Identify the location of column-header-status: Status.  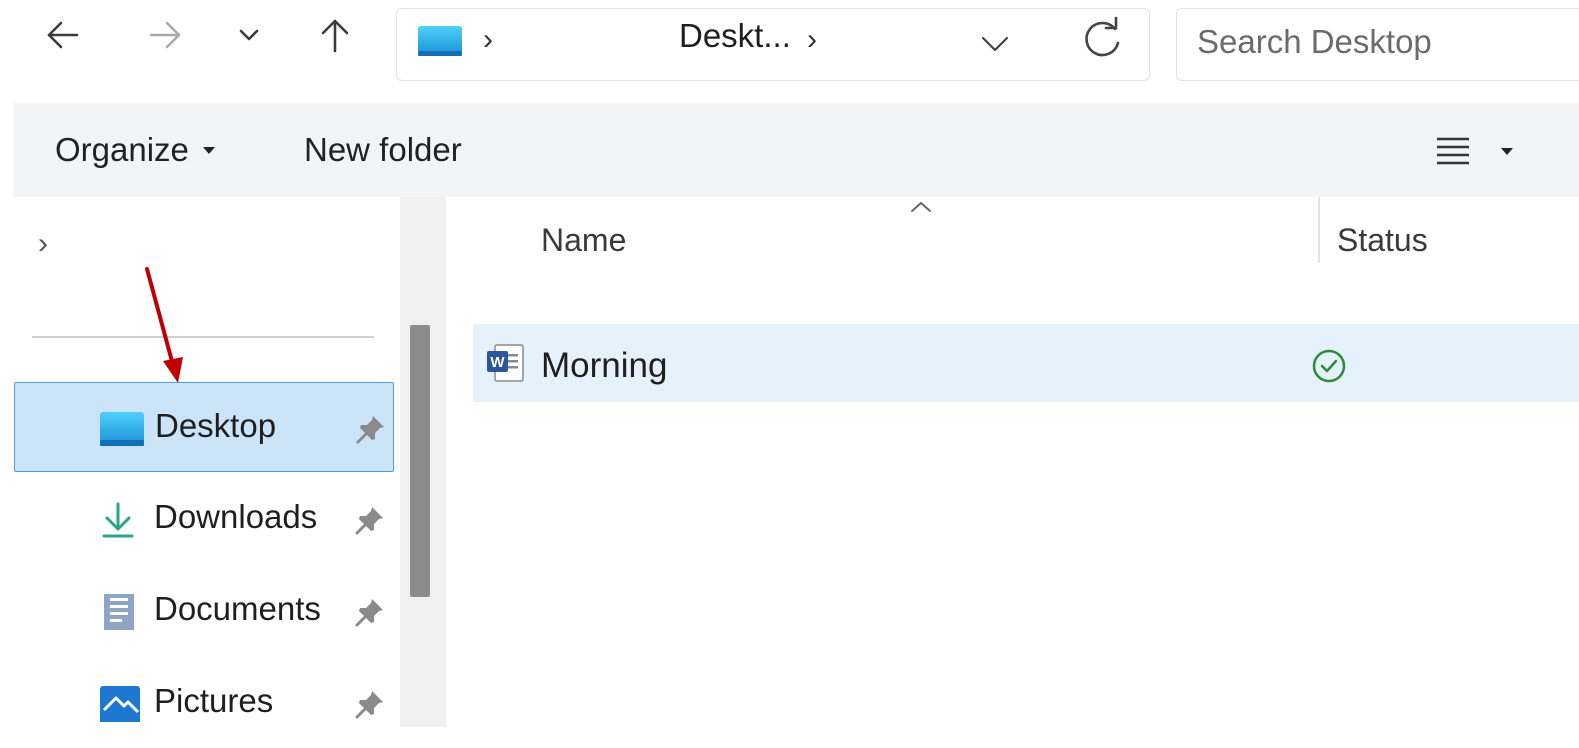
(1382, 240).